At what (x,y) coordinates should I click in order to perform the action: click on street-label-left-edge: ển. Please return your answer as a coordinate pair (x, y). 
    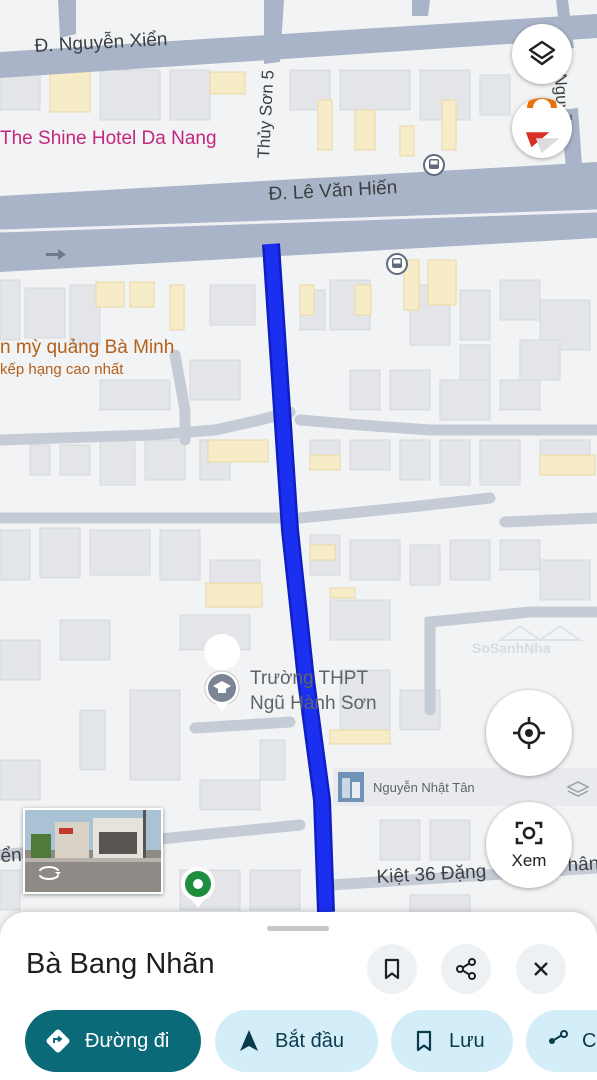
    Looking at the image, I should click on (11, 855).